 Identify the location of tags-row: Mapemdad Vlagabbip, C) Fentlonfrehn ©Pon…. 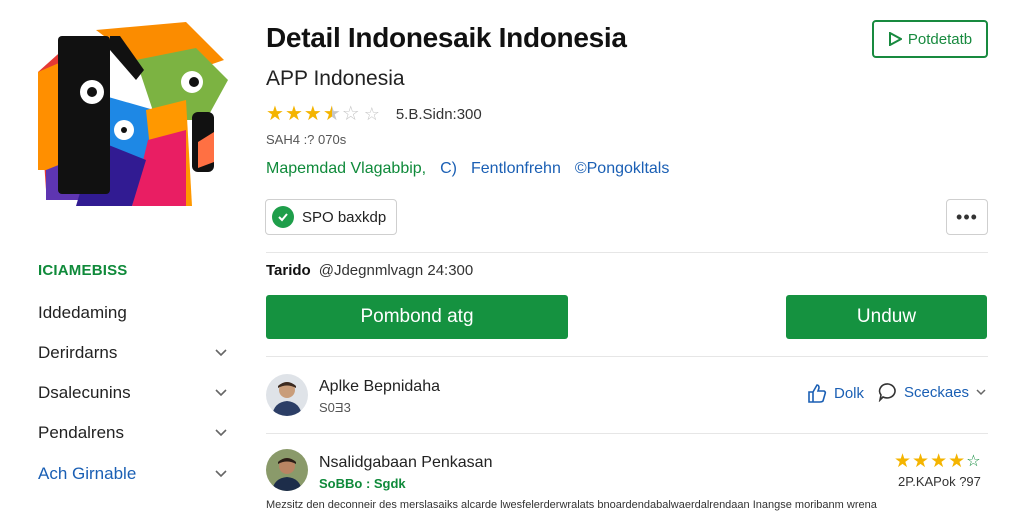
(467, 169).